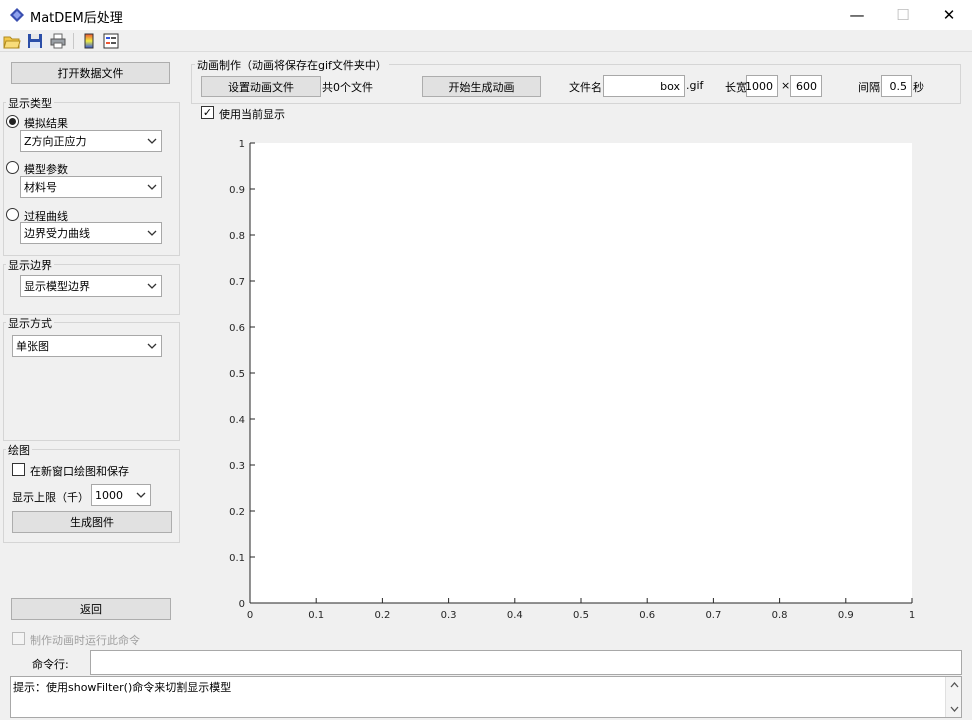 The width and height of the screenshot is (972, 720). Describe the element at coordinates (91, 187) in the screenshot. I see `model-param-select: 材料号` at that location.